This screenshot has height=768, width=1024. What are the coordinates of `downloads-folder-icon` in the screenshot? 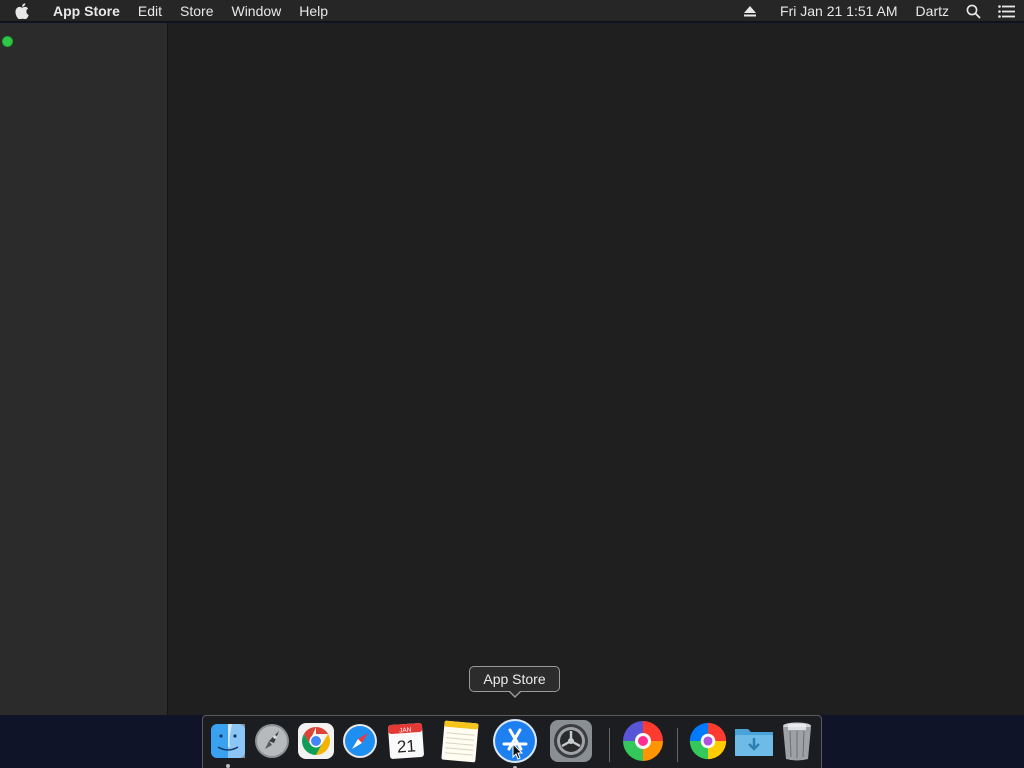 It's located at (754, 742).